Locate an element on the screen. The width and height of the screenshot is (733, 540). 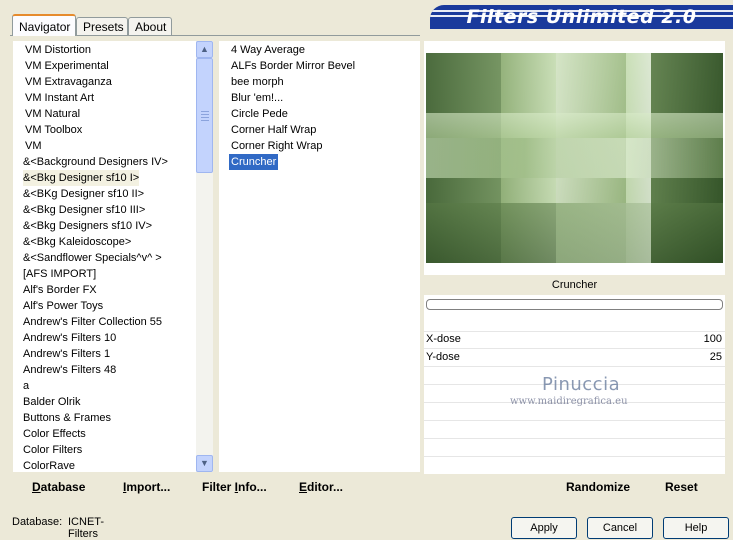
watermark-name: Pinuccia is located at coordinates (581, 384).